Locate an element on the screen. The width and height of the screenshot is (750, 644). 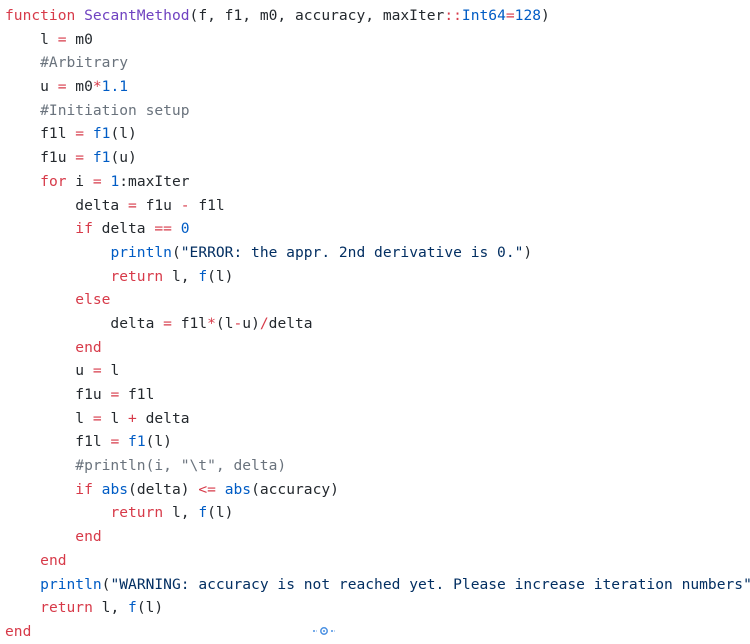
number-literal-token: 1.1 is located at coordinates (115, 87).